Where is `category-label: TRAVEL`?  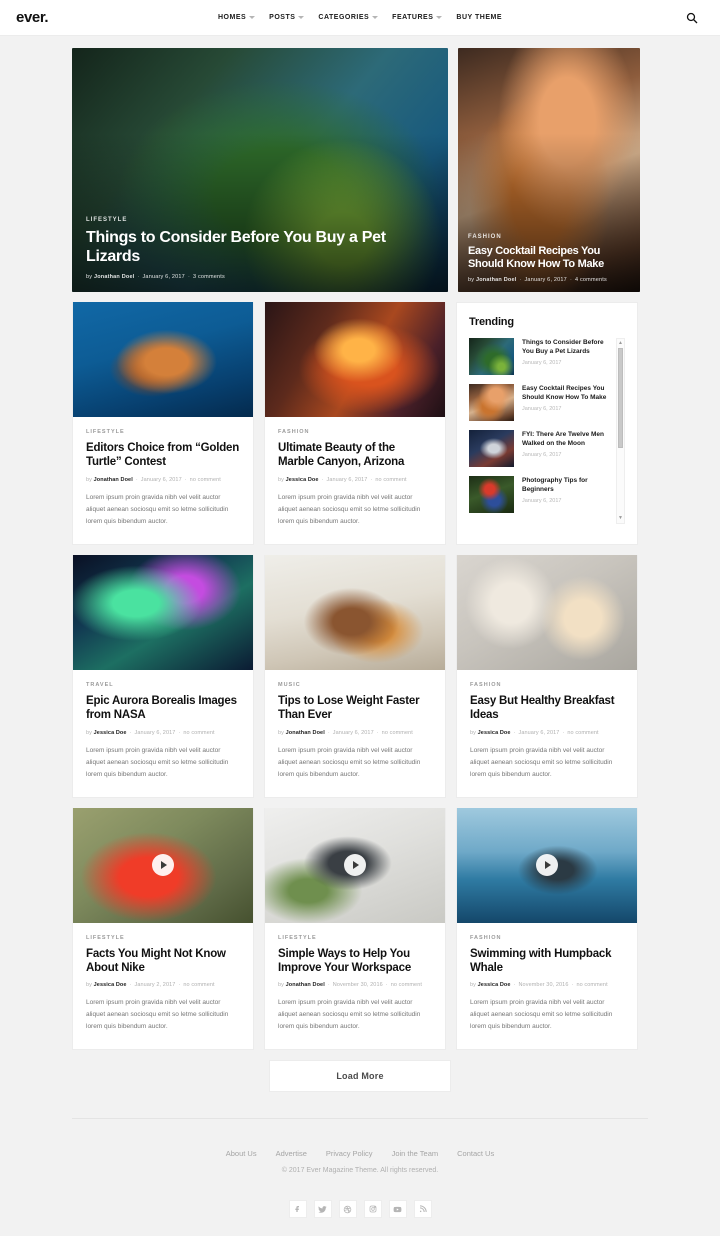
category-label: TRAVEL is located at coordinates (163, 685).